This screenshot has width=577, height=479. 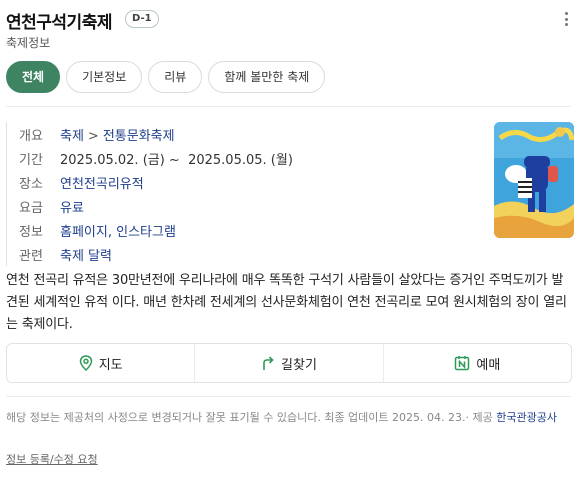 What do you see at coordinates (52, 459) in the screenshot?
I see `report-edit-link: 정보 등록/수정 요청` at bounding box center [52, 459].